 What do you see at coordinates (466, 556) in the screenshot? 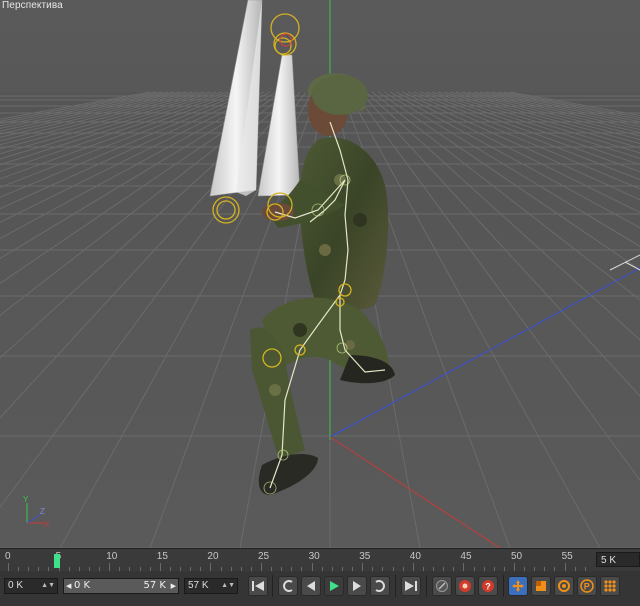
I see `timeline-tick-label: 45` at bounding box center [466, 556].